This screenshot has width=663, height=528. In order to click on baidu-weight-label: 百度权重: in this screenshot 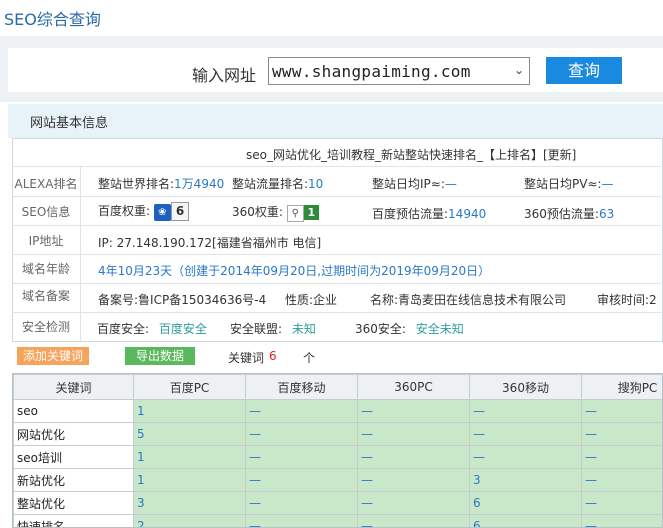, I will do `click(124, 211)`.